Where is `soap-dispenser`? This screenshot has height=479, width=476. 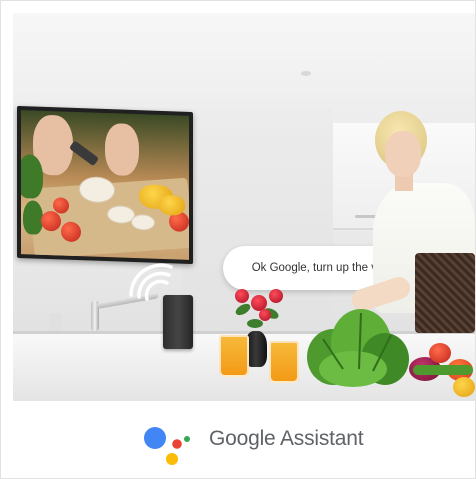
soap-dispenser is located at coordinates (55, 322).